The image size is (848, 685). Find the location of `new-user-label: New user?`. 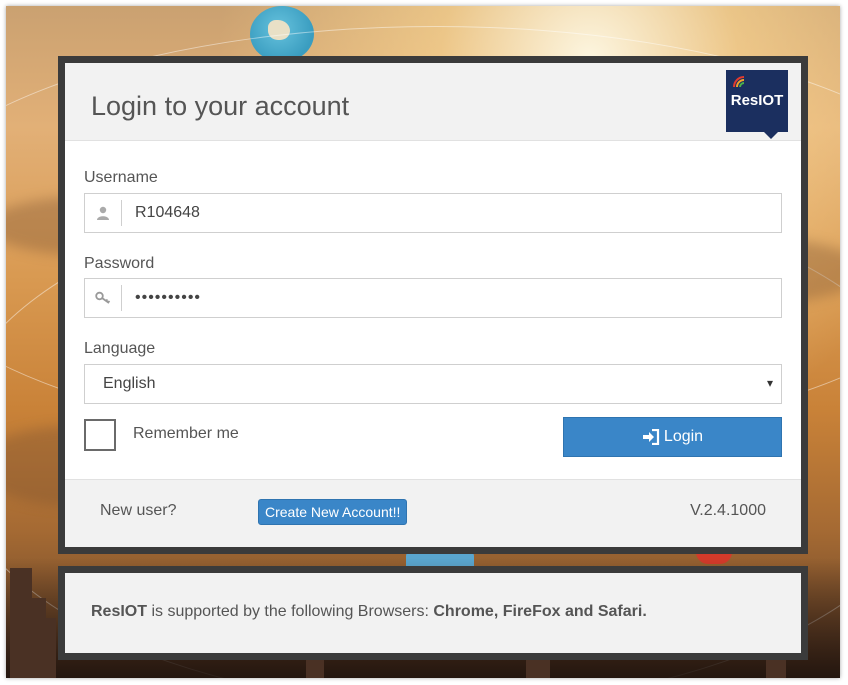

new-user-label: New user? is located at coordinates (138, 510).